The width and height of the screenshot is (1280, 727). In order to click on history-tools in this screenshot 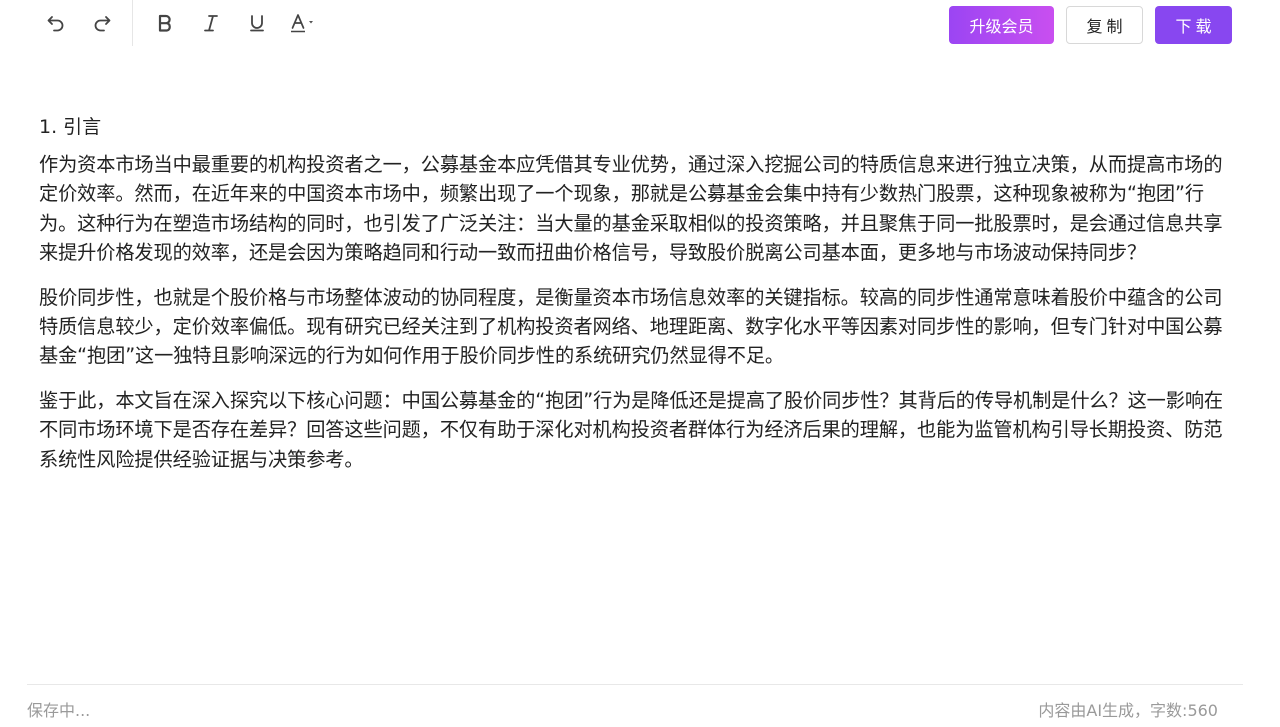, I will do `click(84, 23)`.